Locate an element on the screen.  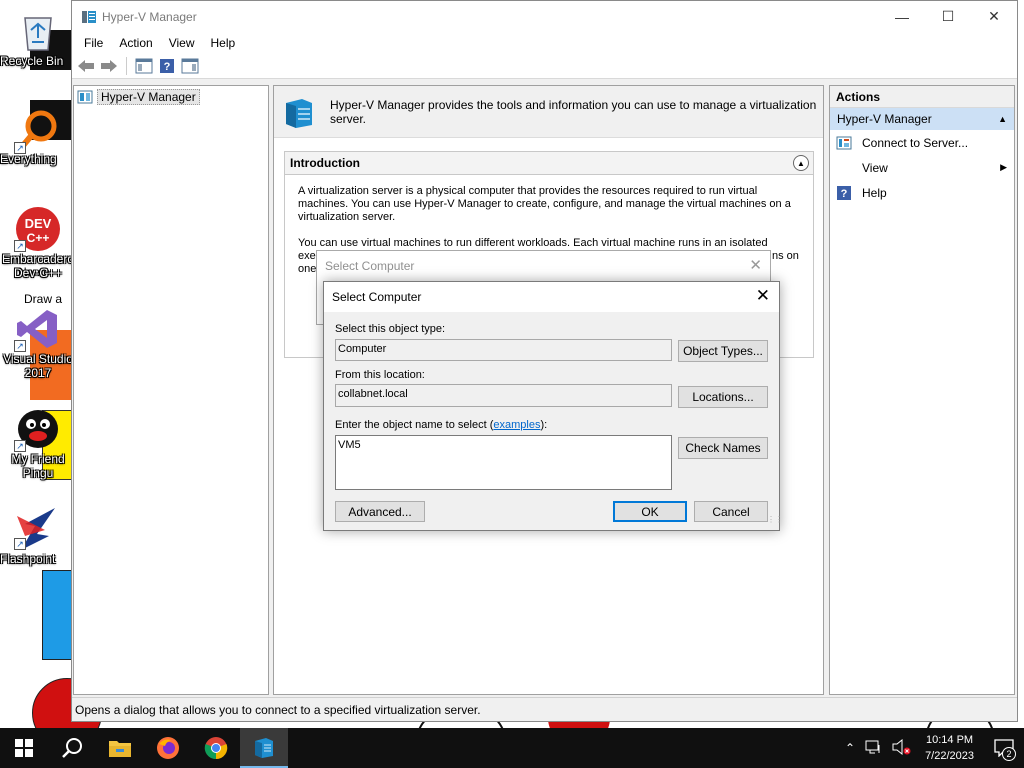
examples-link: examples is located at coordinates (516, 425).